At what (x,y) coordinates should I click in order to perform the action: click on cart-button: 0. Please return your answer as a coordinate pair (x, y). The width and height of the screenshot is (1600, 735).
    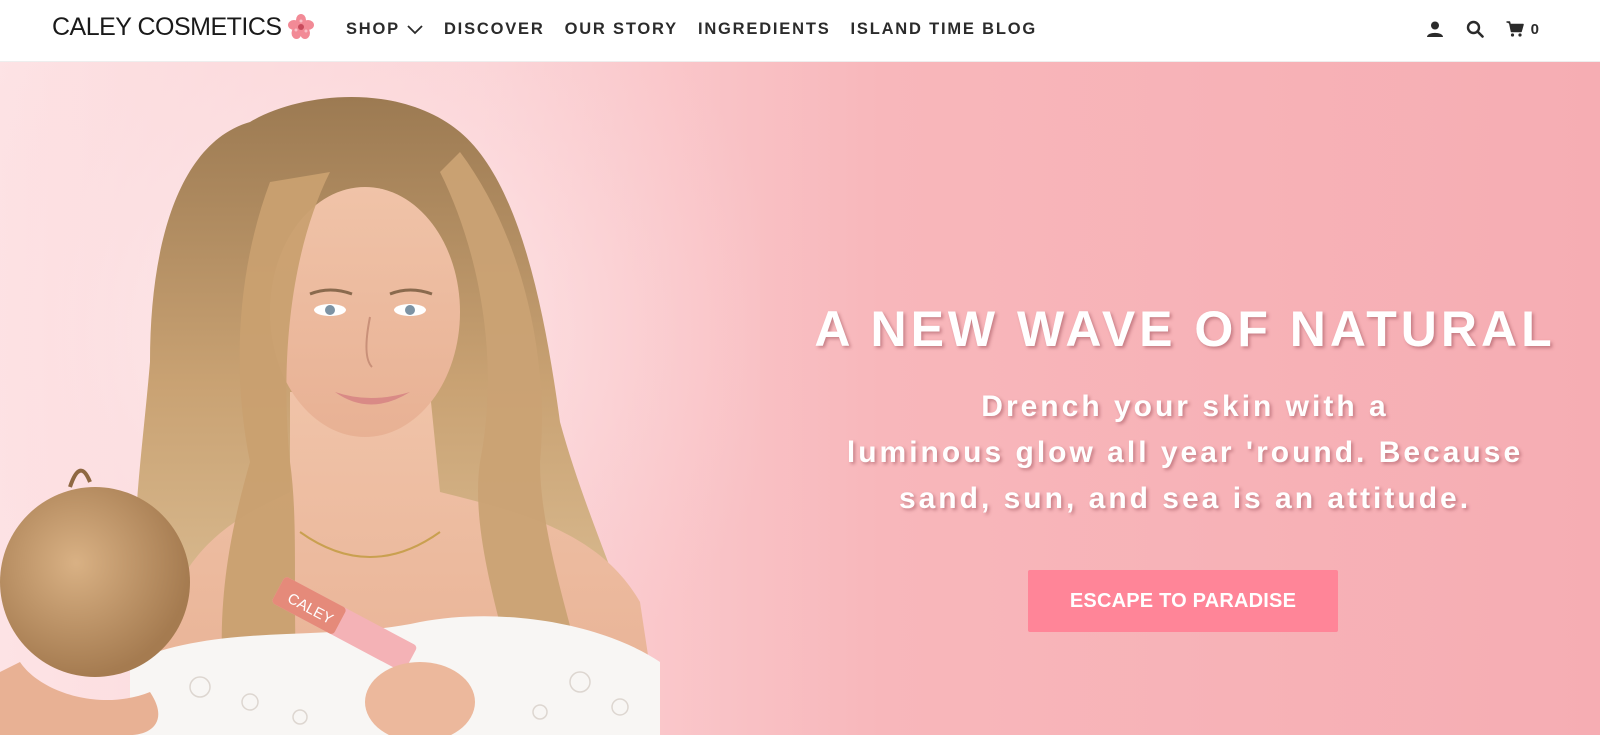
    Looking at the image, I should click on (1523, 29).